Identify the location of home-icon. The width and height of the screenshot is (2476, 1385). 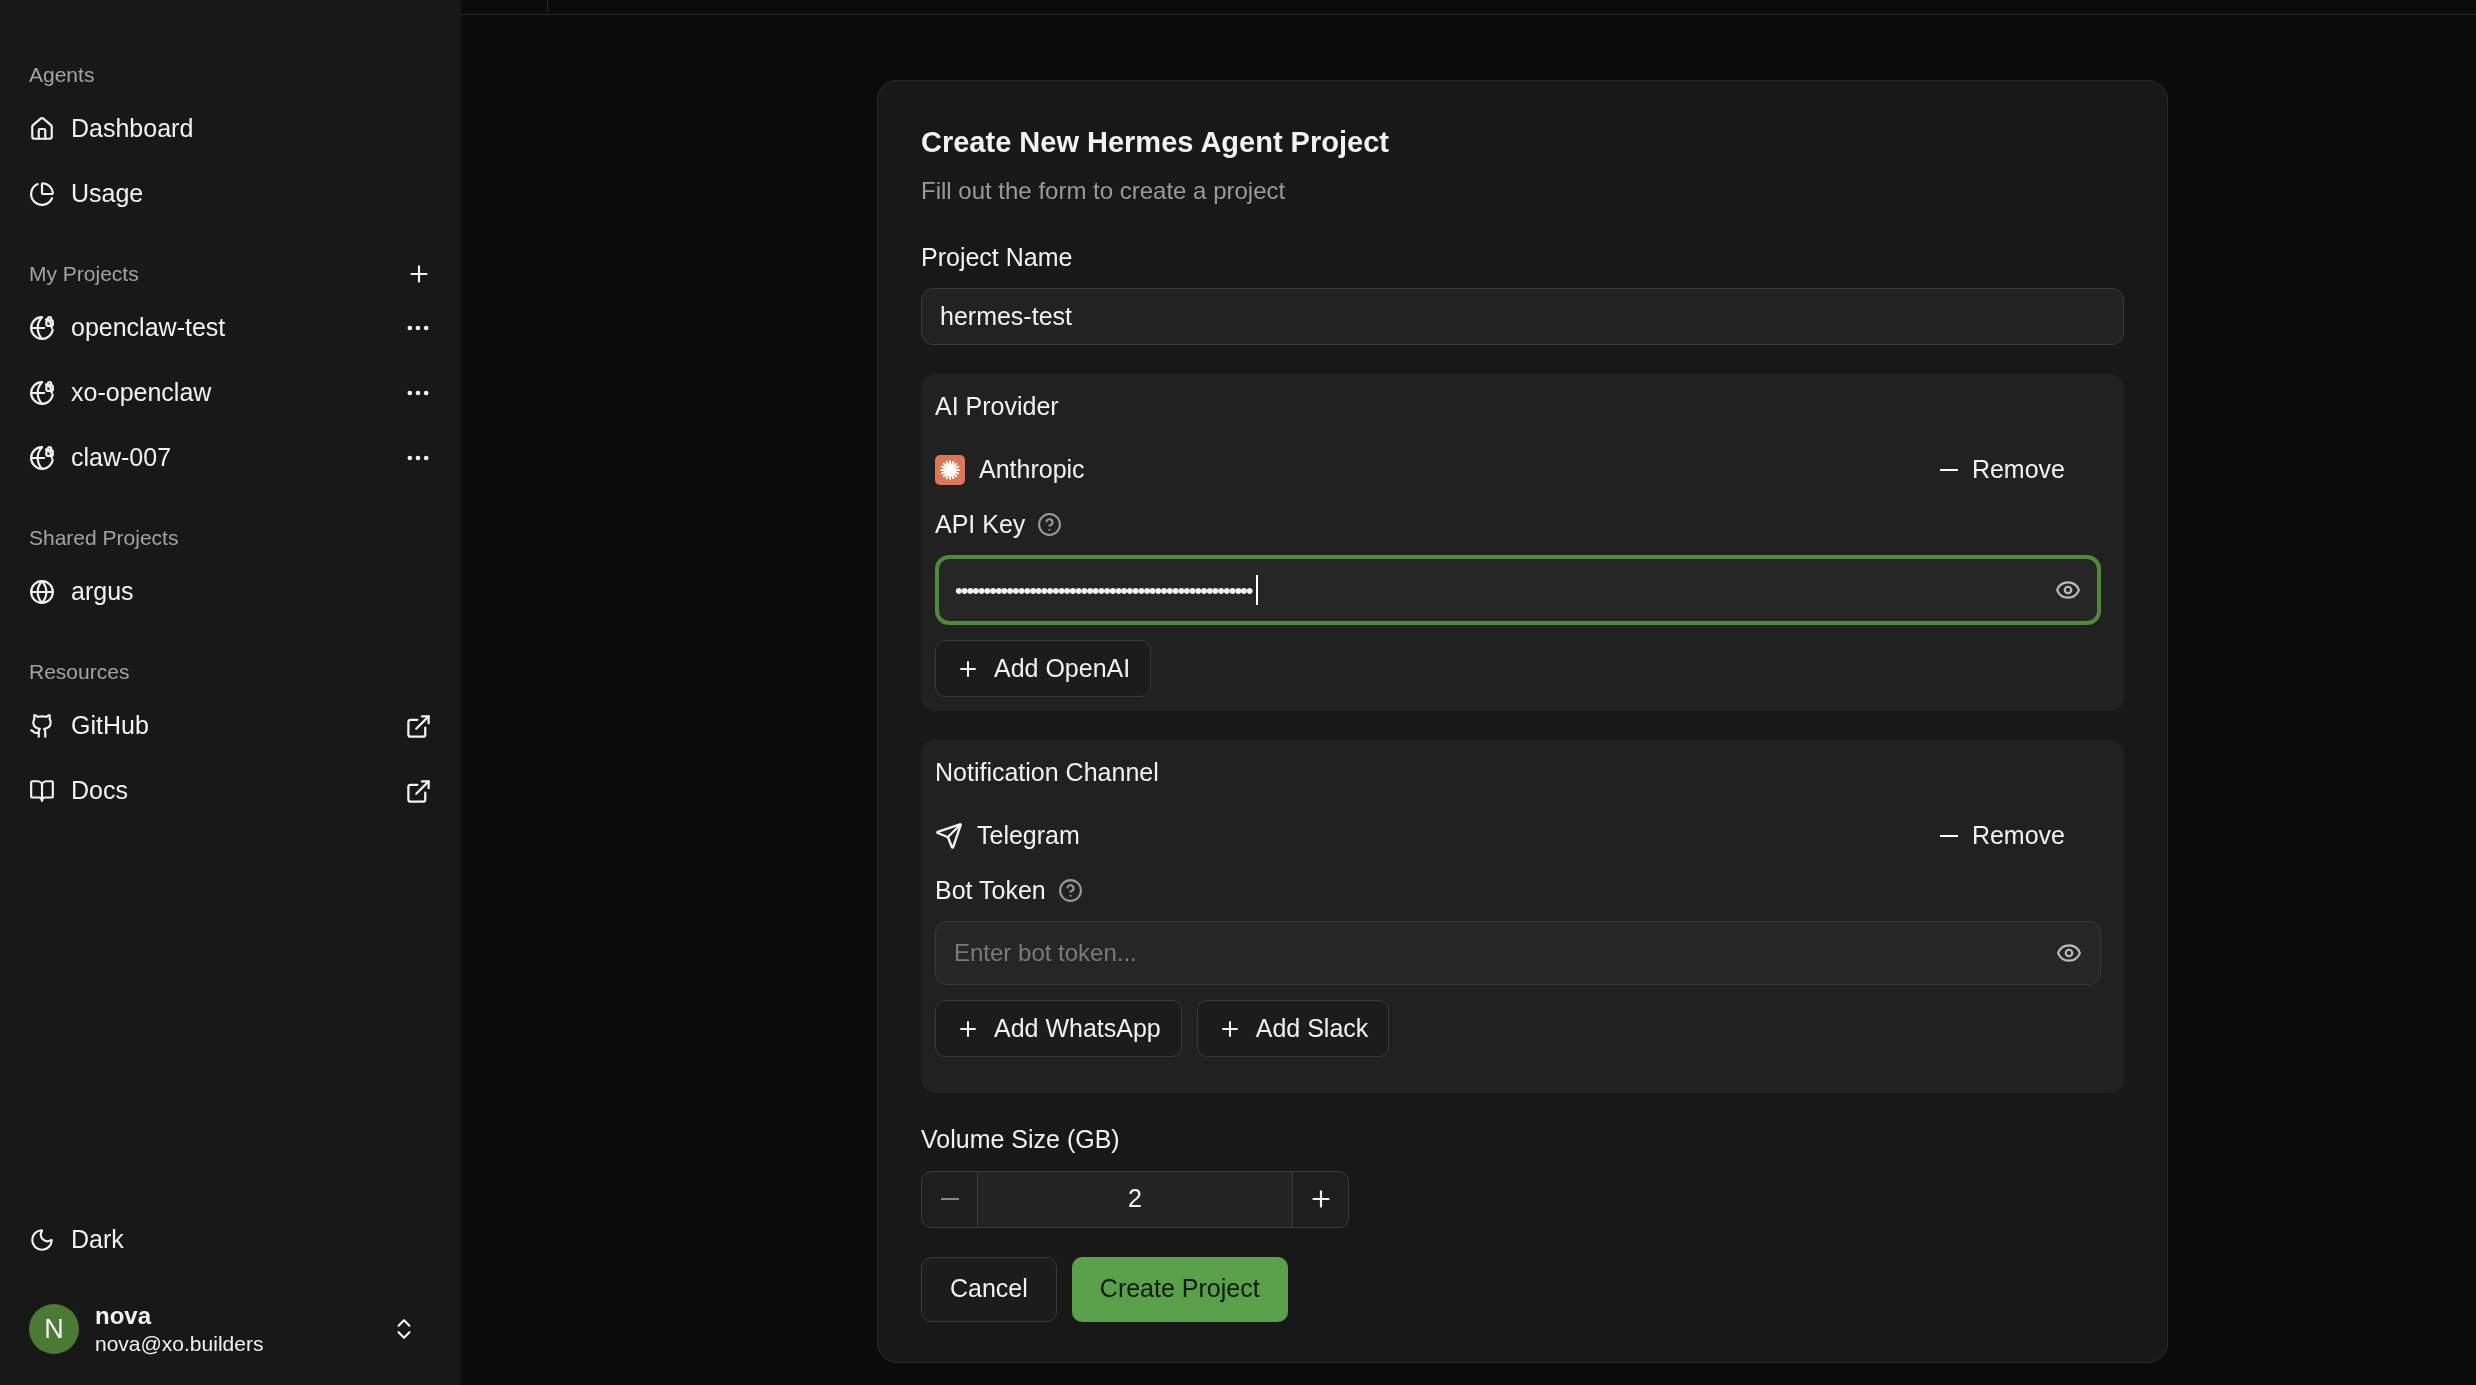
(42, 129).